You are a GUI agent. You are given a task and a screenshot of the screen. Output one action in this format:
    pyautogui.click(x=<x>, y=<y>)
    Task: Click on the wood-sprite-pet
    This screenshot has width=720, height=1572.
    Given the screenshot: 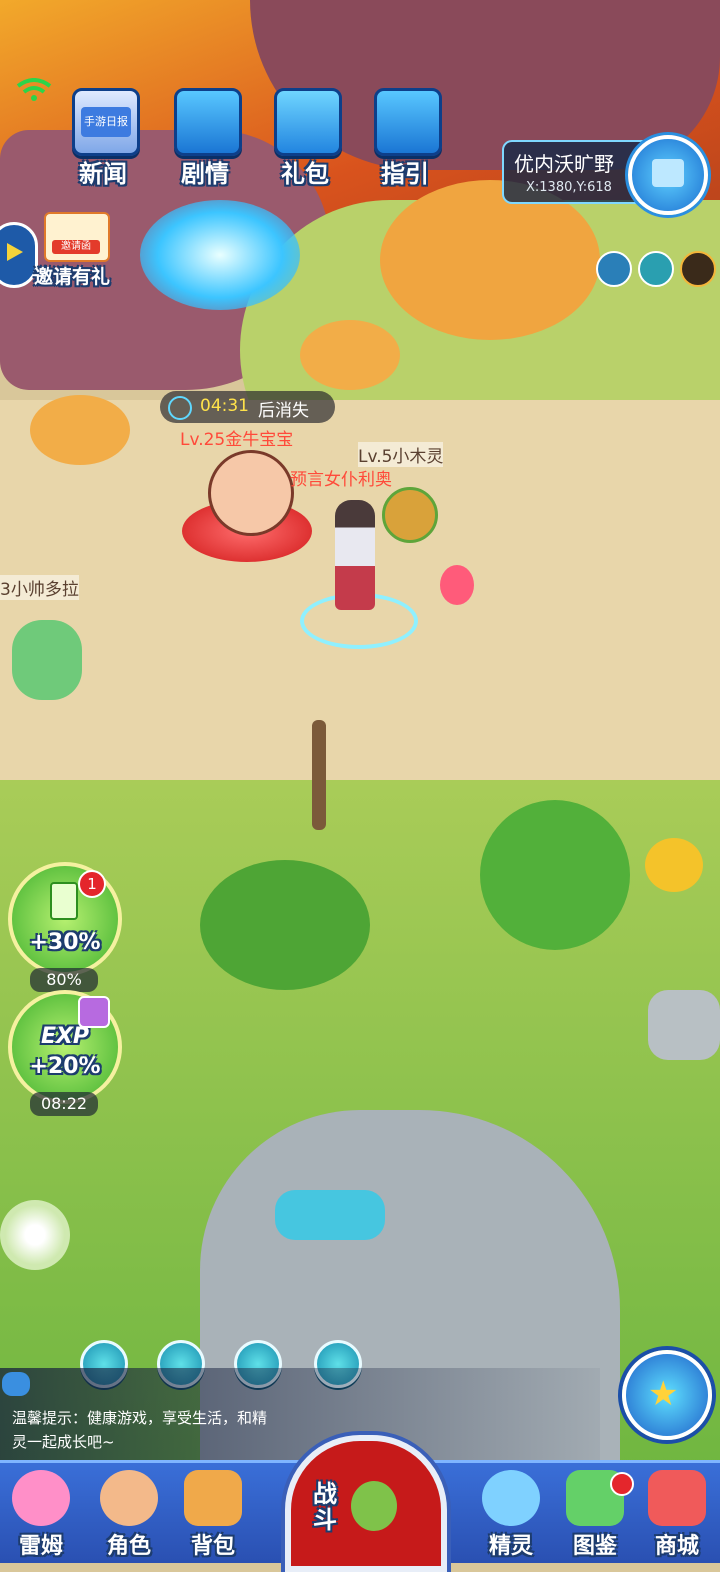 What is the action you would take?
    pyautogui.click(x=410, y=515)
    